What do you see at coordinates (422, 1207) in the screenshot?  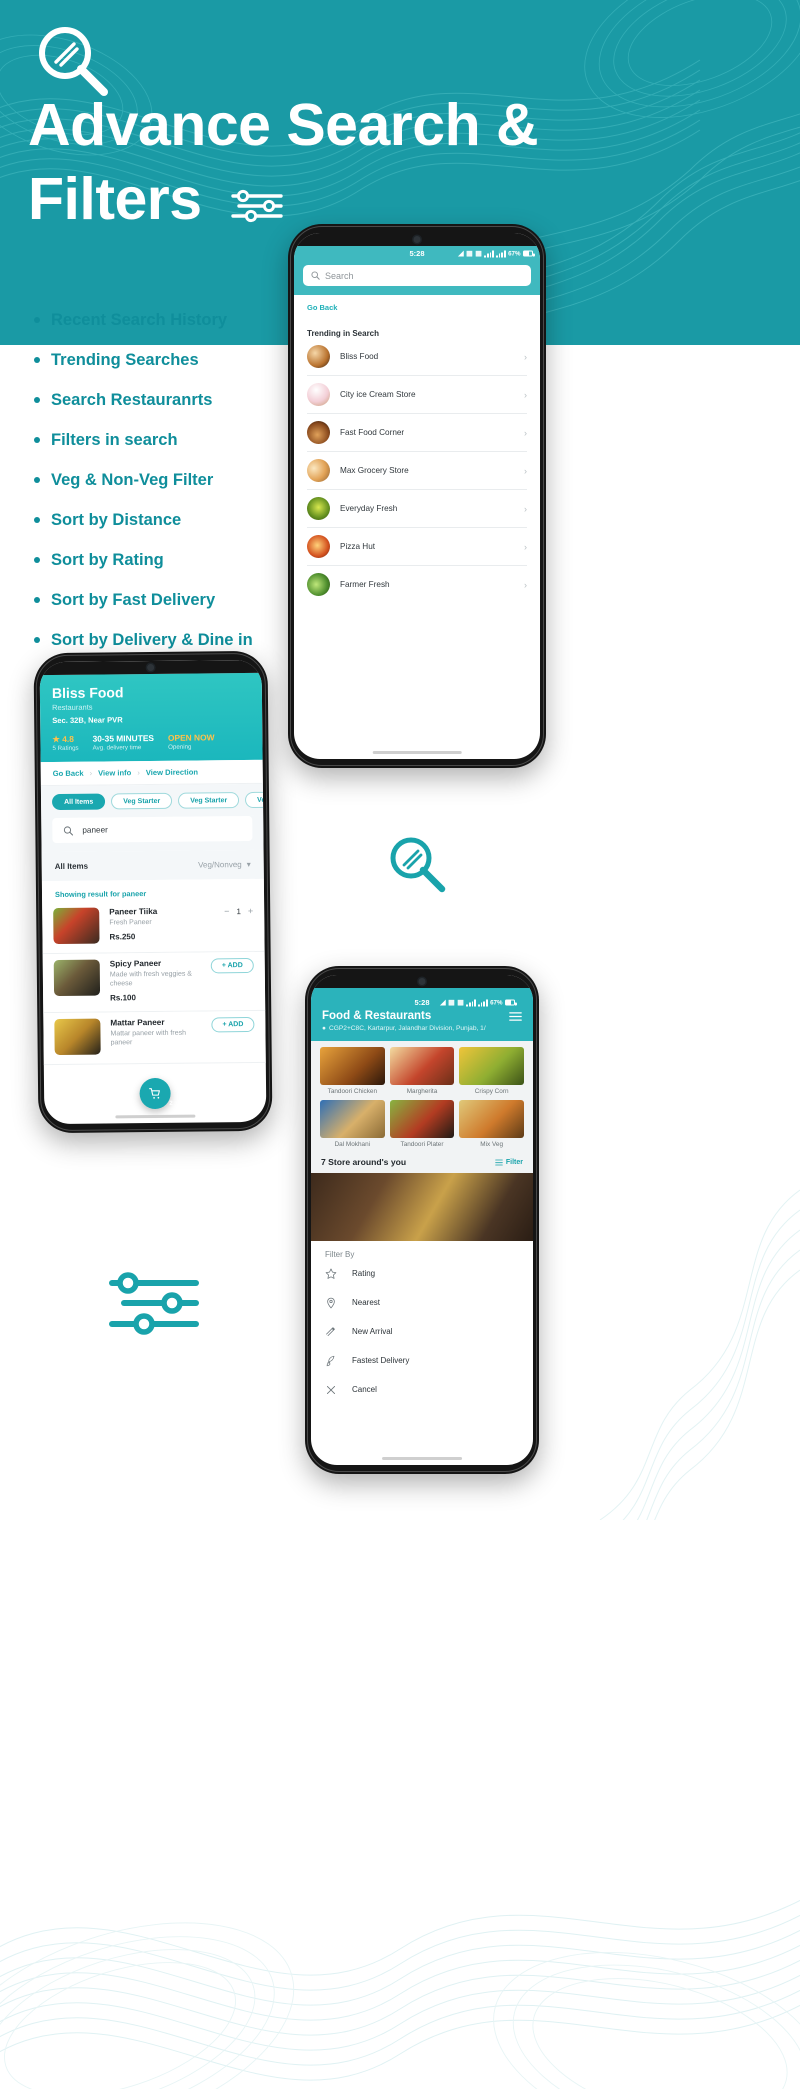 I see `promo-banner` at bounding box center [422, 1207].